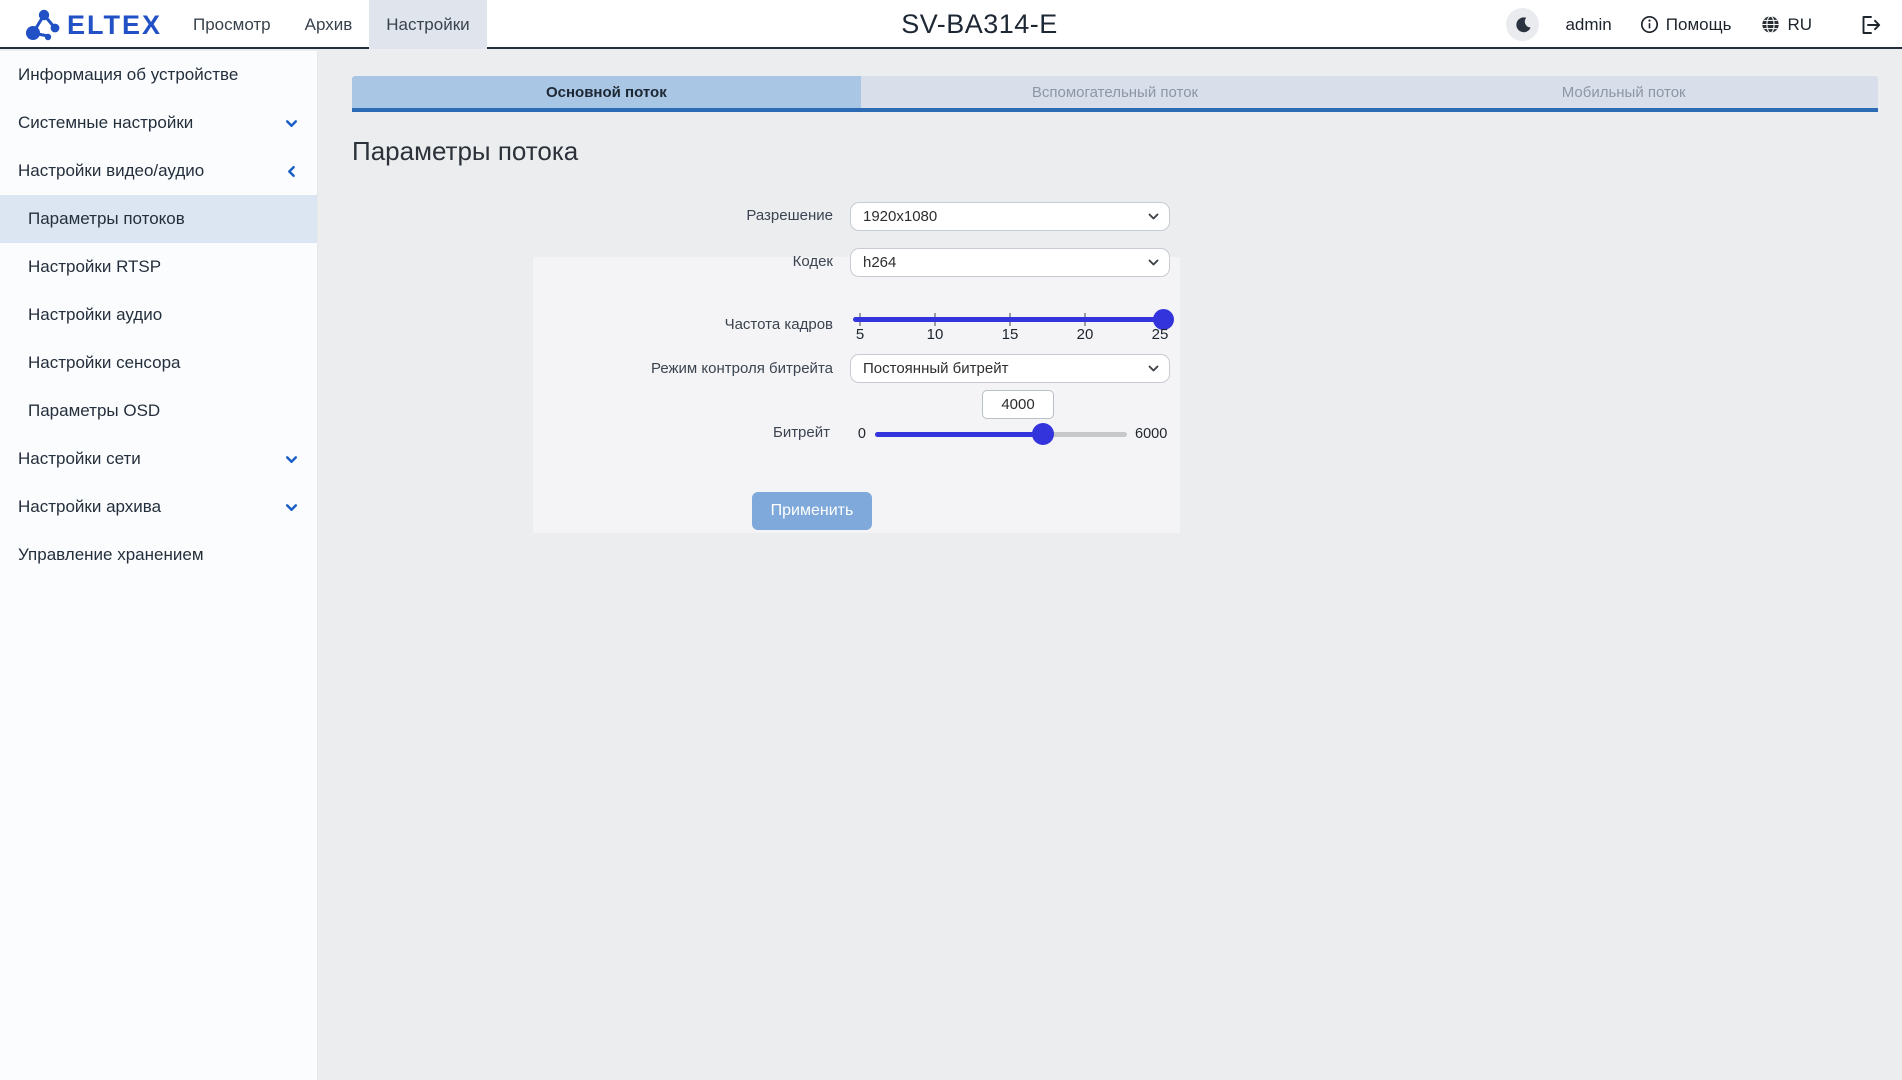 Image resolution: width=1902 pixels, height=1080 pixels. What do you see at coordinates (1698, 24) in the screenshot?
I see `help-label: Помощь` at bounding box center [1698, 24].